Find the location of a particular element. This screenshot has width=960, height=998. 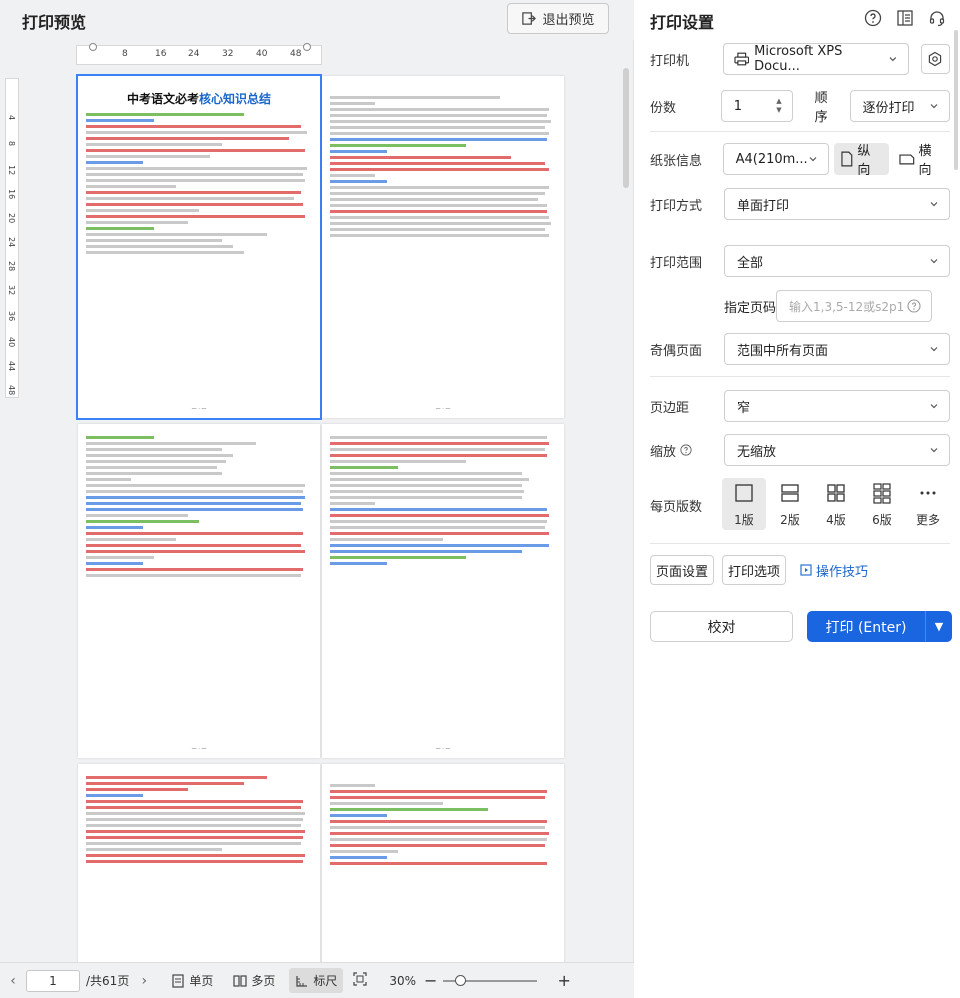

single-page-label: 单页 is located at coordinates (201, 981).